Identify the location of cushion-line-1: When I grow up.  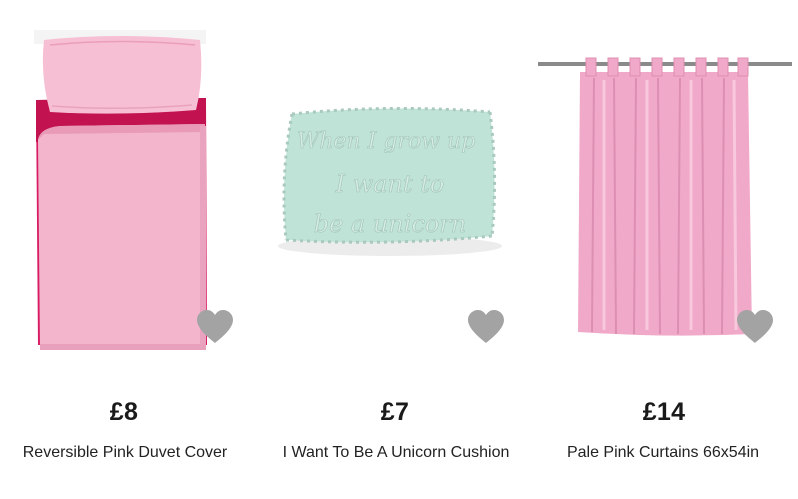
(386, 141).